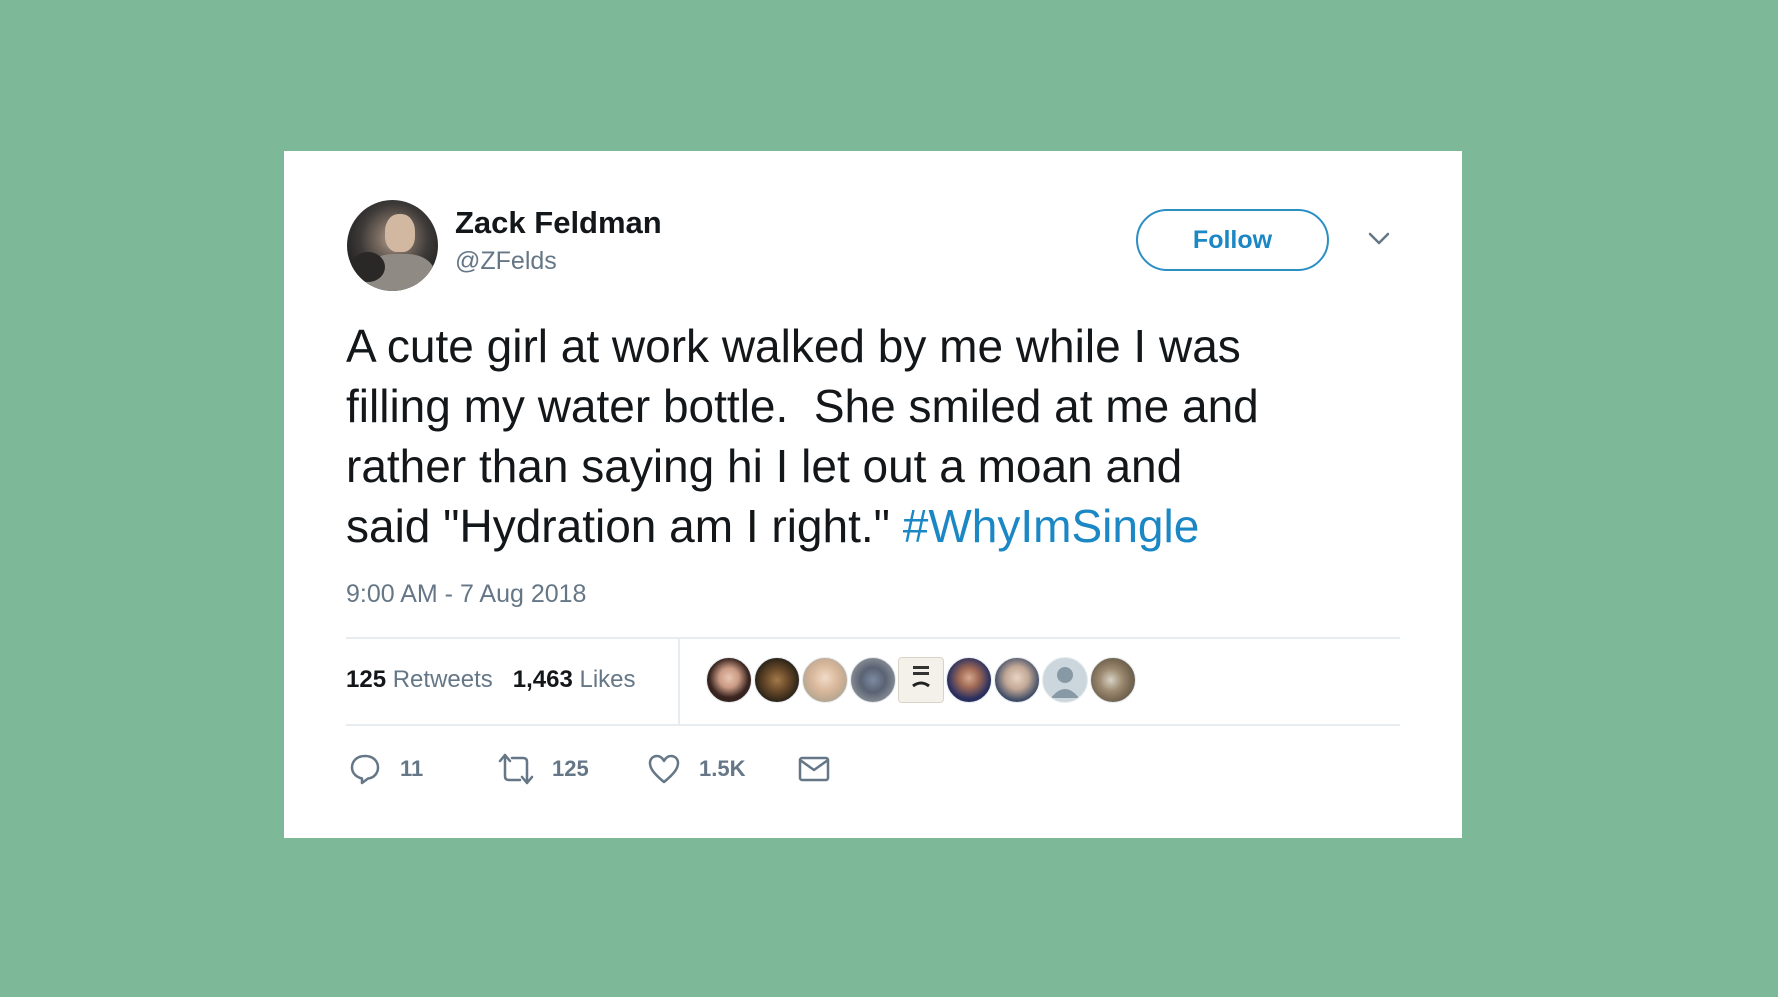 This screenshot has width=1778, height=997. I want to click on retweets-label: Retweets, so click(442, 679).